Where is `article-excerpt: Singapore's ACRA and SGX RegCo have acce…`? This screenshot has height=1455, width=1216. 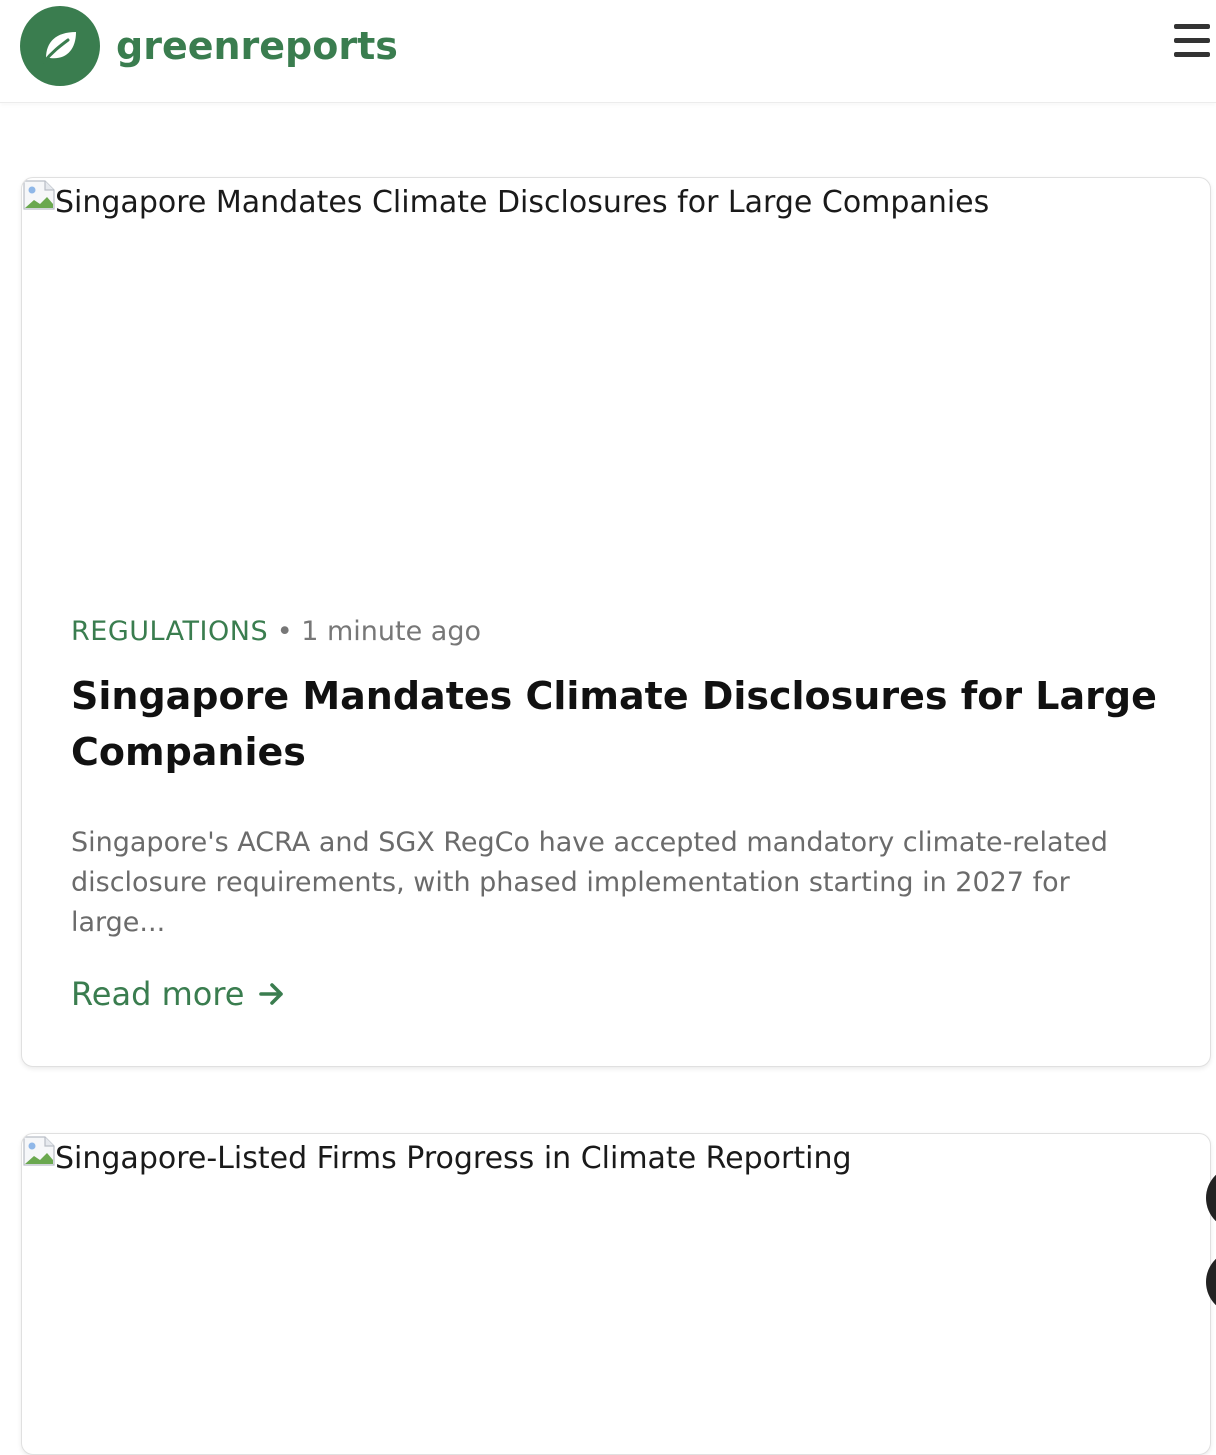
article-excerpt: Singapore's ACRA and SGX RegCo have acce… is located at coordinates (589, 882).